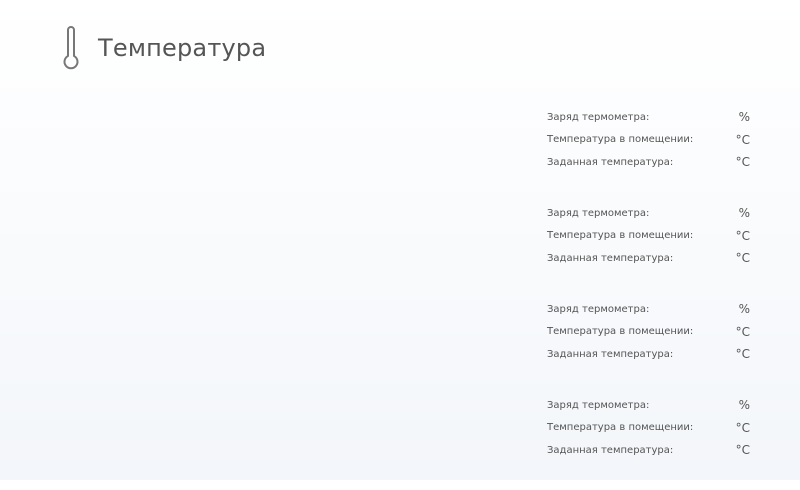  I want to click on page-title: Температура, so click(182, 48).